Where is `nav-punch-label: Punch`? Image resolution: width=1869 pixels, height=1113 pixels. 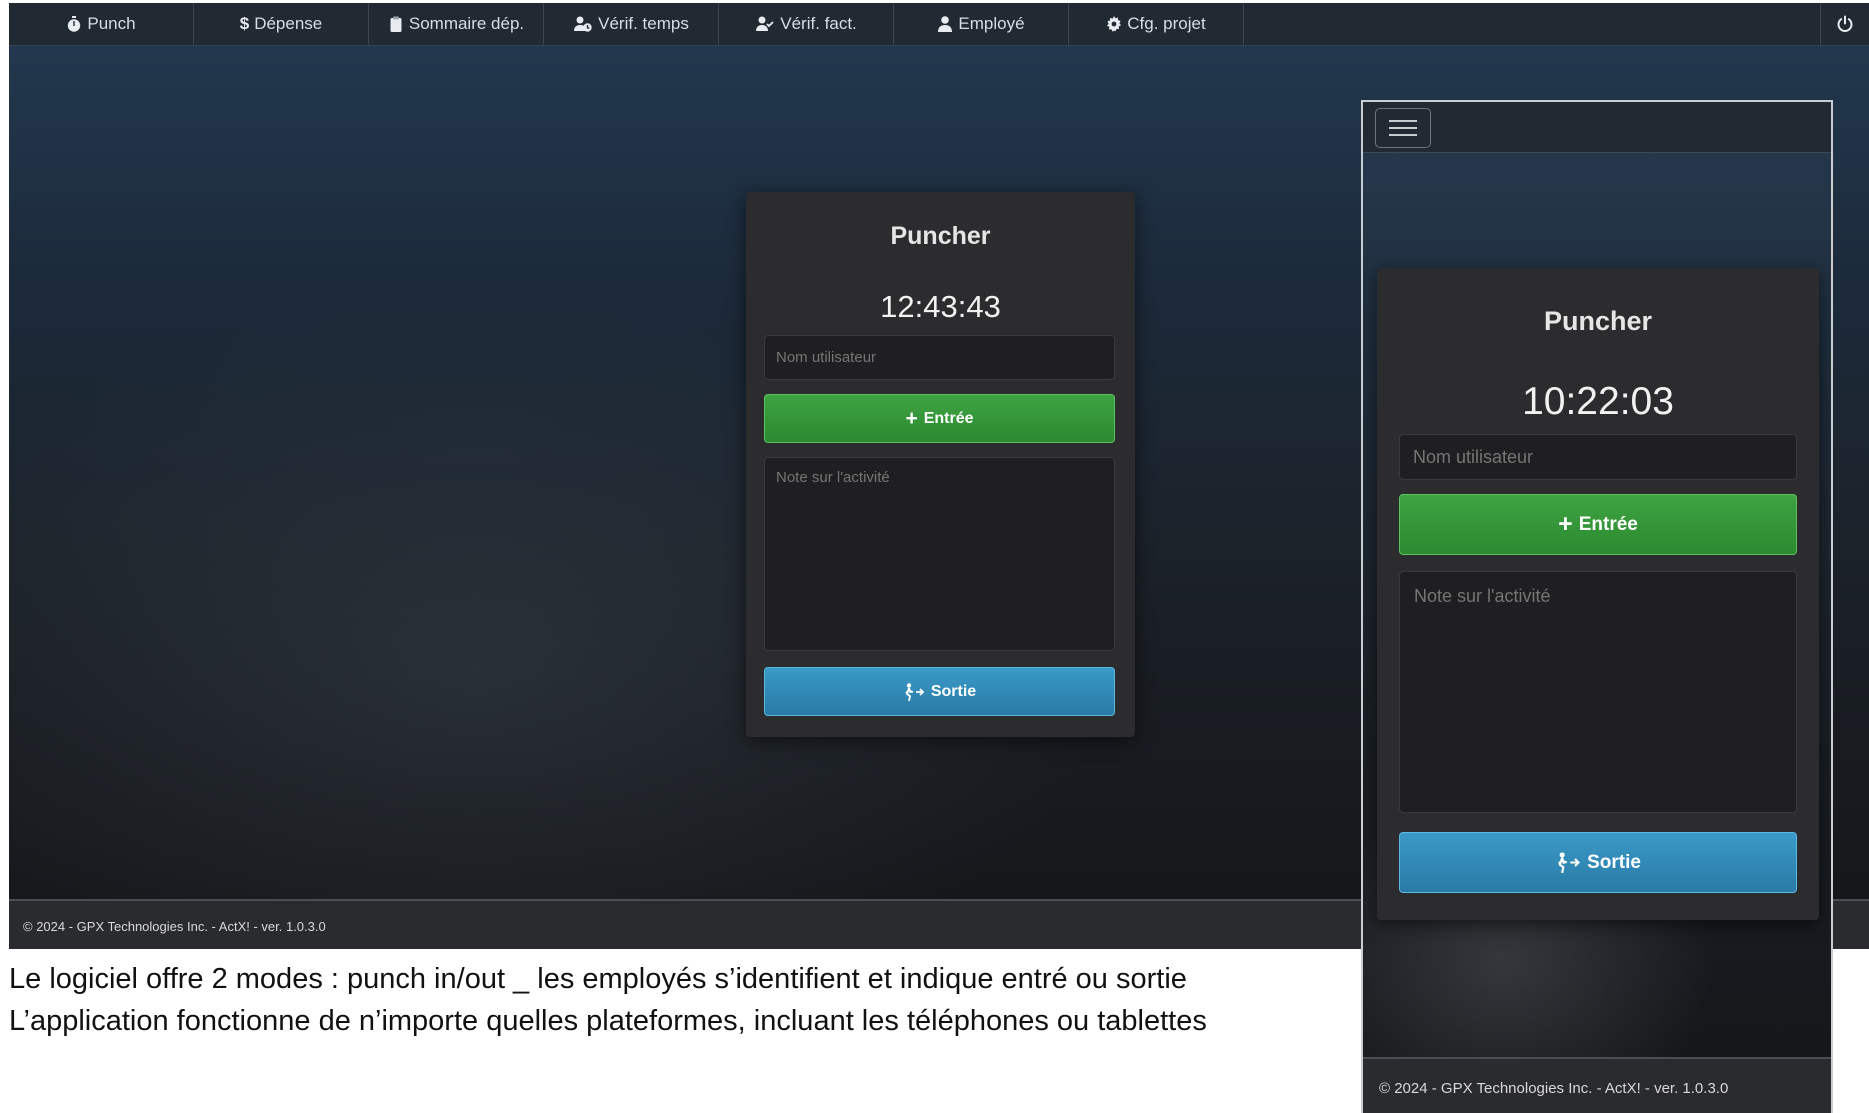
nav-punch-label: Punch is located at coordinates (111, 23).